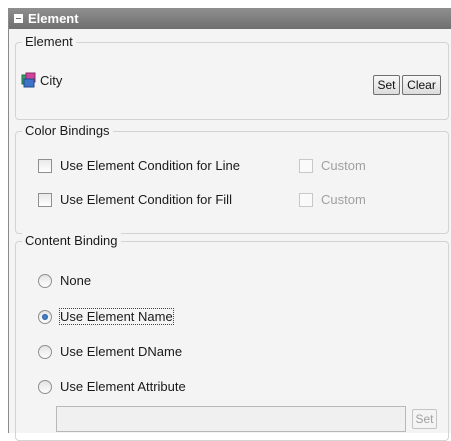 This screenshot has width=451, height=441. I want to click on element-clear-button: Clear, so click(421, 85).